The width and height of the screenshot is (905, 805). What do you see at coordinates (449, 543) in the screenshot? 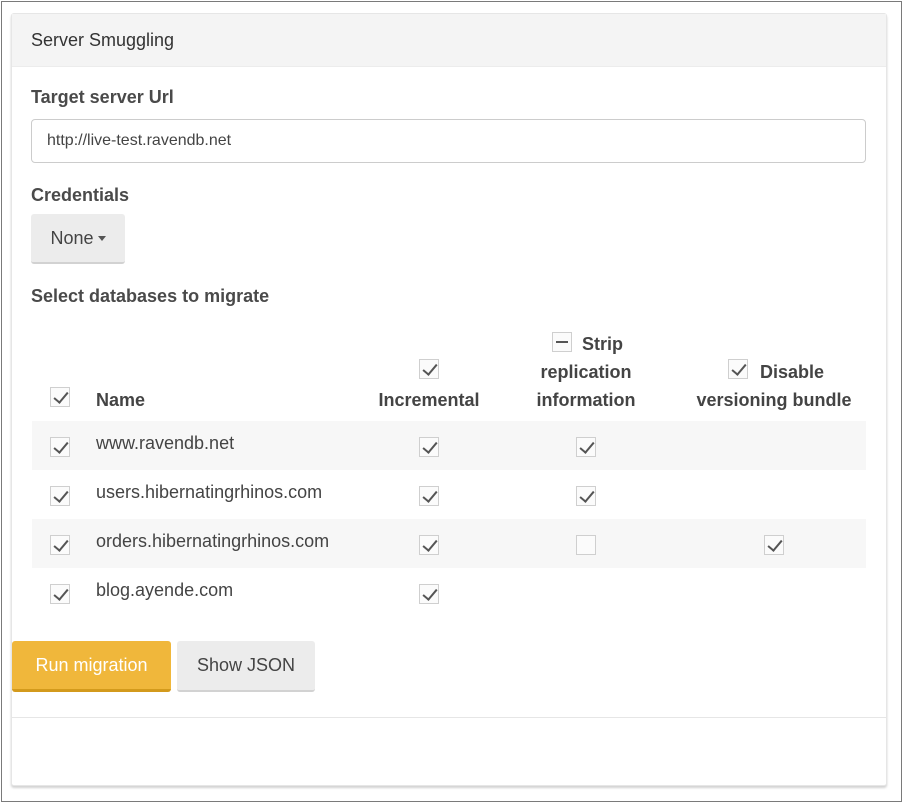
I see `table-row: orders.hibernatingrhinos.com` at bounding box center [449, 543].